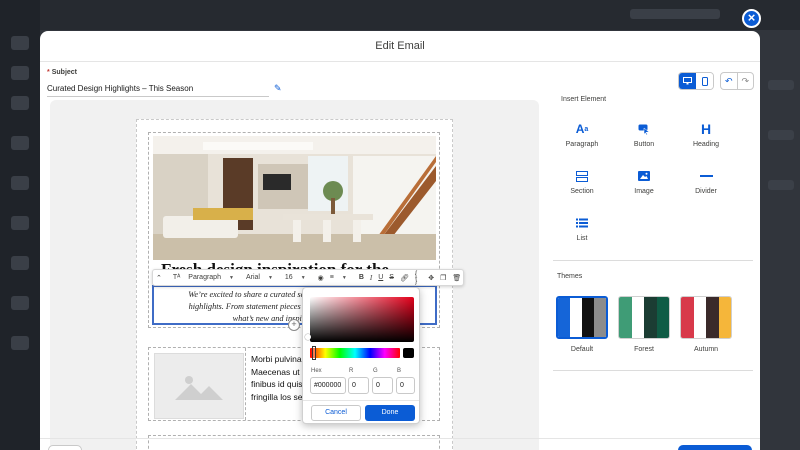  What do you see at coordinates (405, 385) in the screenshot?
I see `b-input: 0` at bounding box center [405, 385].